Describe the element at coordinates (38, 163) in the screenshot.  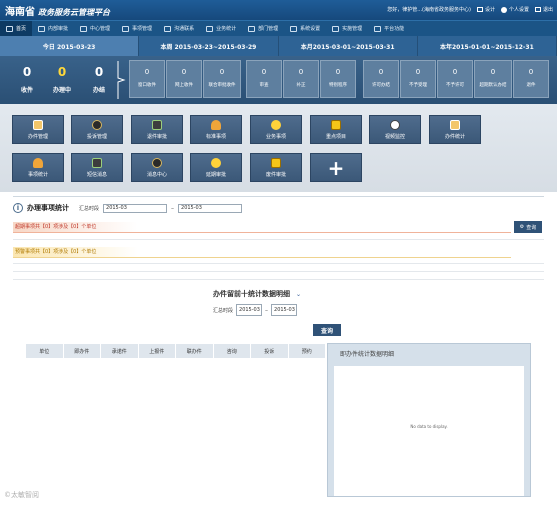
I see `stamp-icon` at that location.